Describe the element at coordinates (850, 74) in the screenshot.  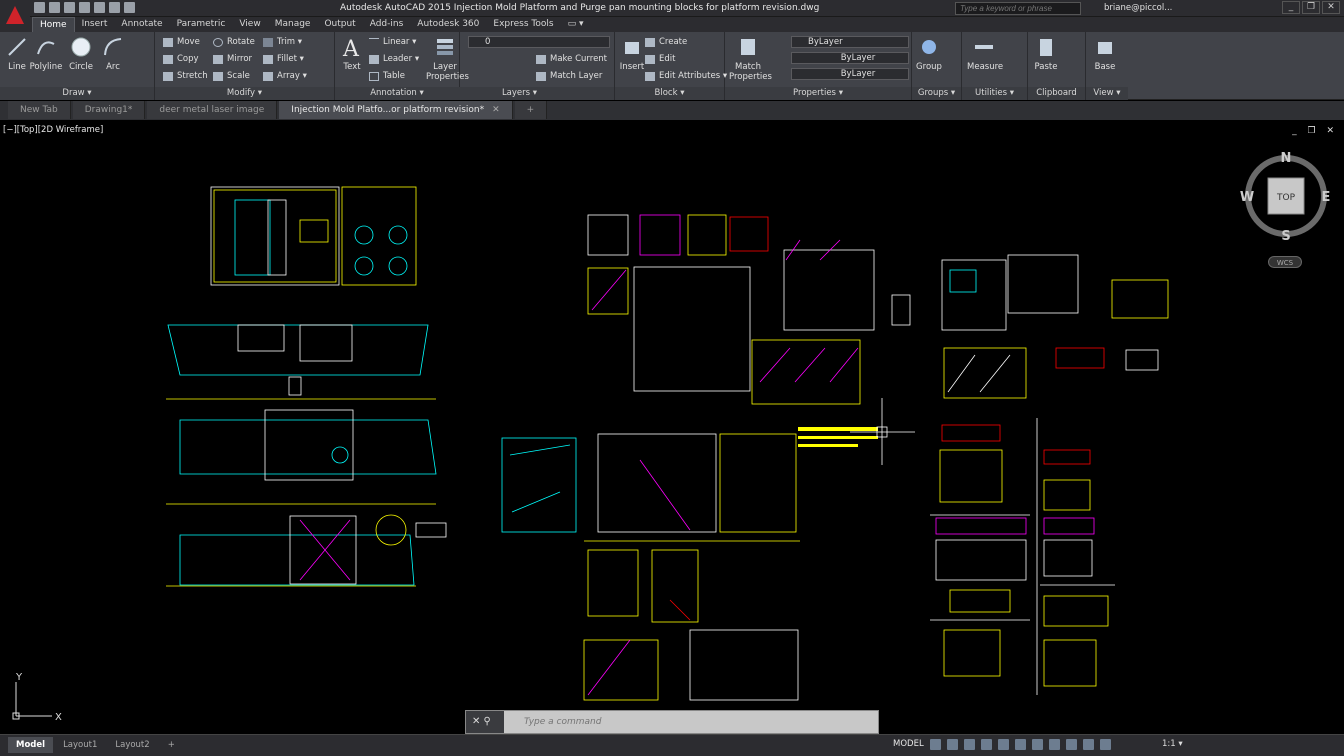
I see `lineweight-dropdown: ByLayer` at that location.